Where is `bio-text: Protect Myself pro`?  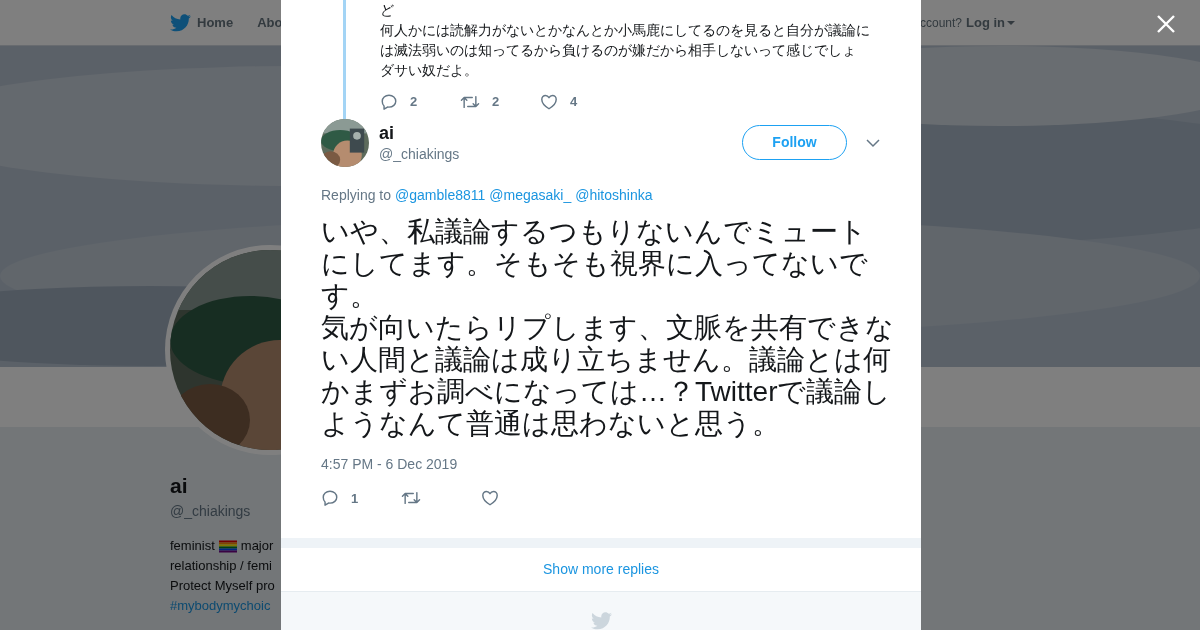
bio-text: Protect Myself pro is located at coordinates (222, 586).